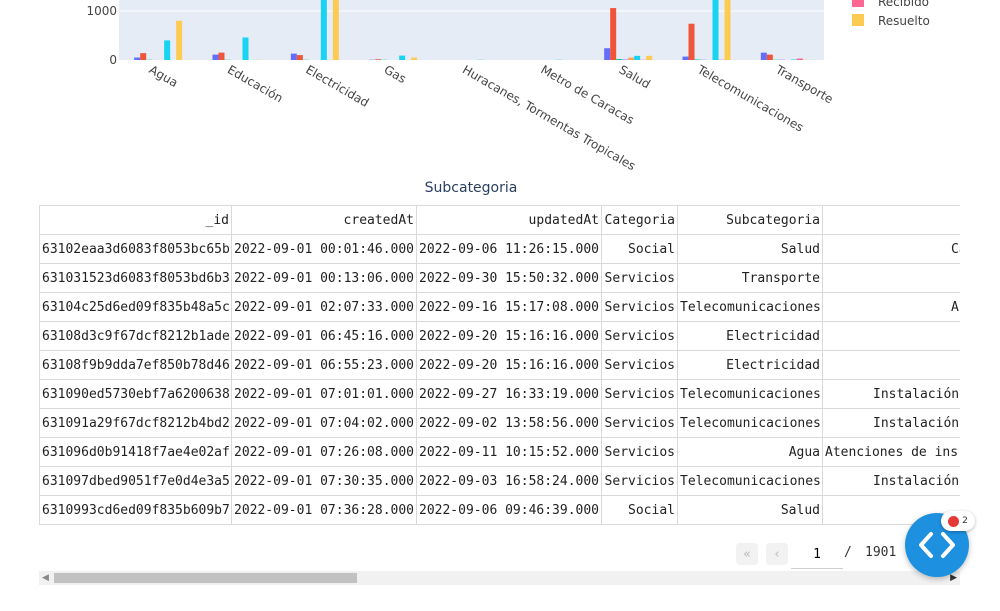  Describe the element at coordinates (691, 42) in the screenshot. I see `bar-telecomunicaciones` at that location.